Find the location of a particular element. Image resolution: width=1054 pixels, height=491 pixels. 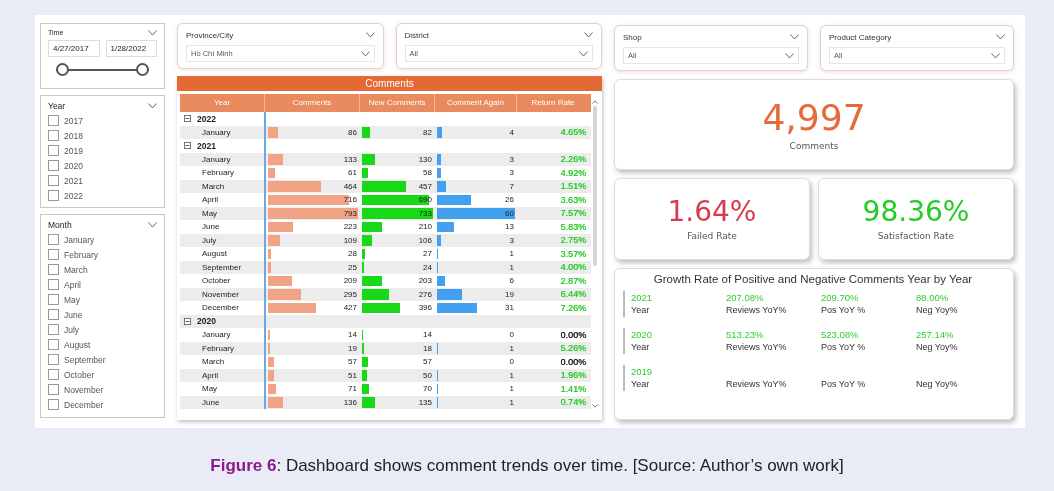

kpi-label: Failed Rate is located at coordinates (712, 236).